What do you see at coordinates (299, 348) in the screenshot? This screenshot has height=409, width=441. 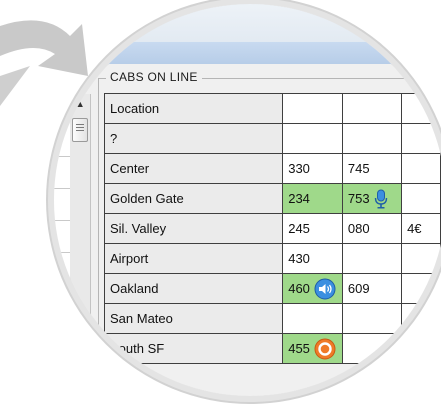 I see `grid-cell-value: 455` at bounding box center [299, 348].